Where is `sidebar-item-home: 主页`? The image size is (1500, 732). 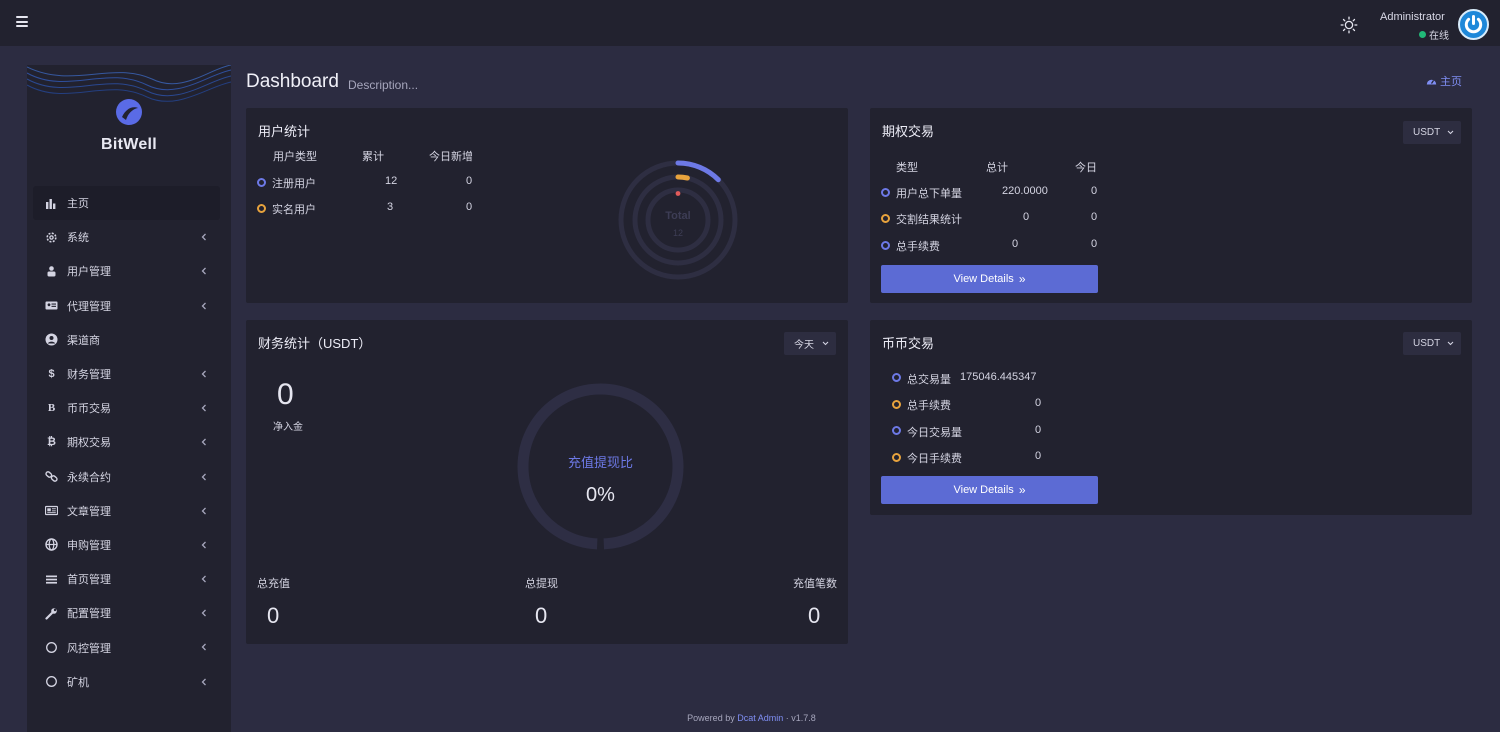 sidebar-item-home: 主页 is located at coordinates (126, 203).